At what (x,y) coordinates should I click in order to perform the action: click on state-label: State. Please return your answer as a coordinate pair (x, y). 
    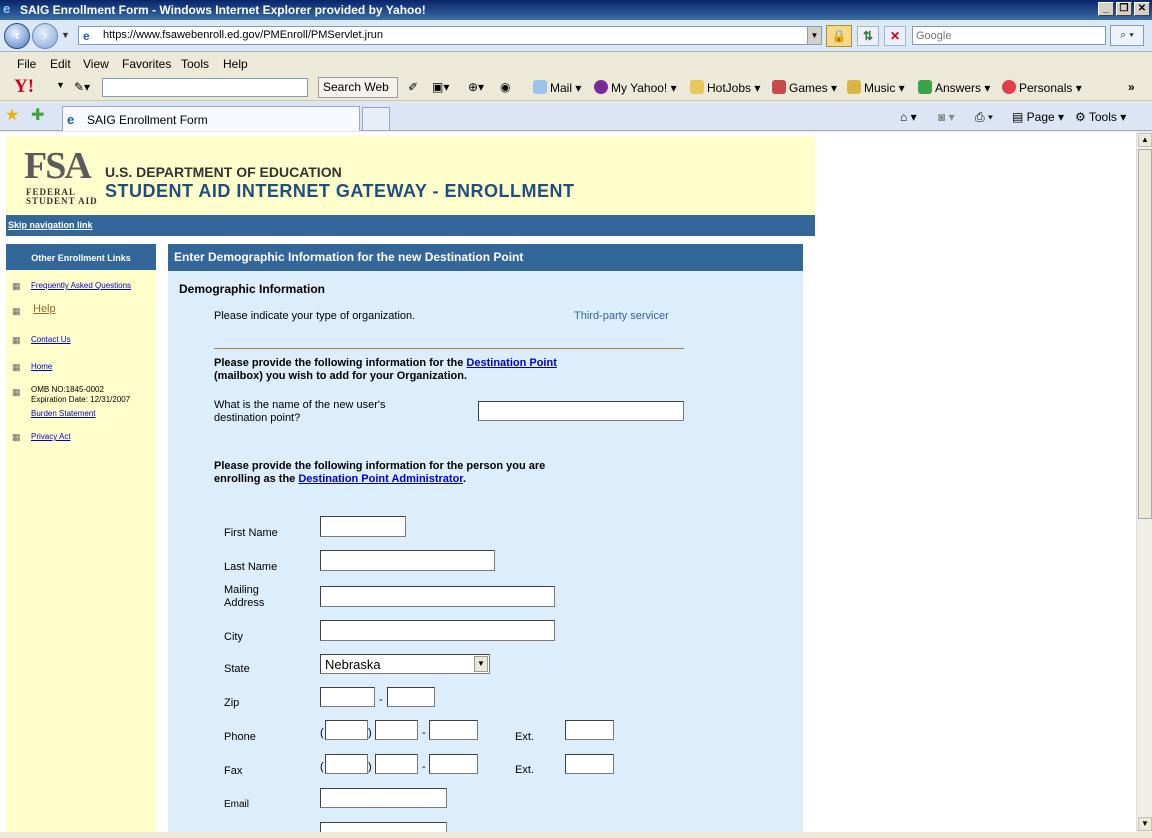
    Looking at the image, I should click on (237, 669).